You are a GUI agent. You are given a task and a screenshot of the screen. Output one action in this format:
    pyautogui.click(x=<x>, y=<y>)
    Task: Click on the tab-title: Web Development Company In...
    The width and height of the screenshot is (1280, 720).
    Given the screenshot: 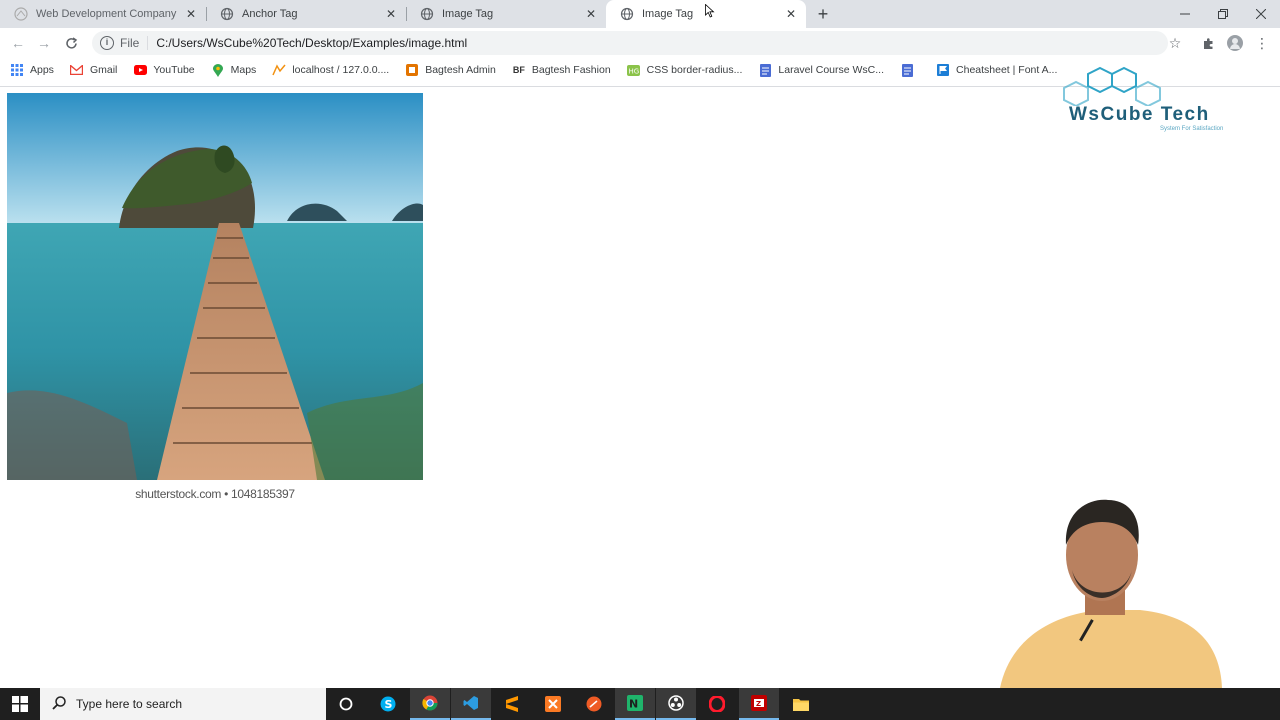 What is the action you would take?
    pyautogui.click(x=108, y=14)
    